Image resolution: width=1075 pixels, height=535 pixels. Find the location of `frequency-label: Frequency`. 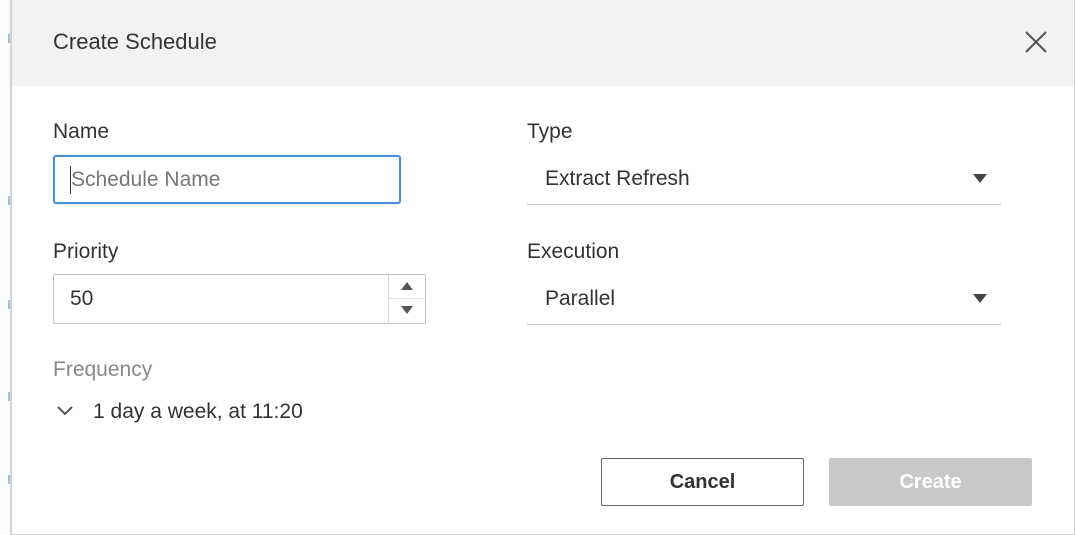

frequency-label: Frequency is located at coordinates (103, 369).